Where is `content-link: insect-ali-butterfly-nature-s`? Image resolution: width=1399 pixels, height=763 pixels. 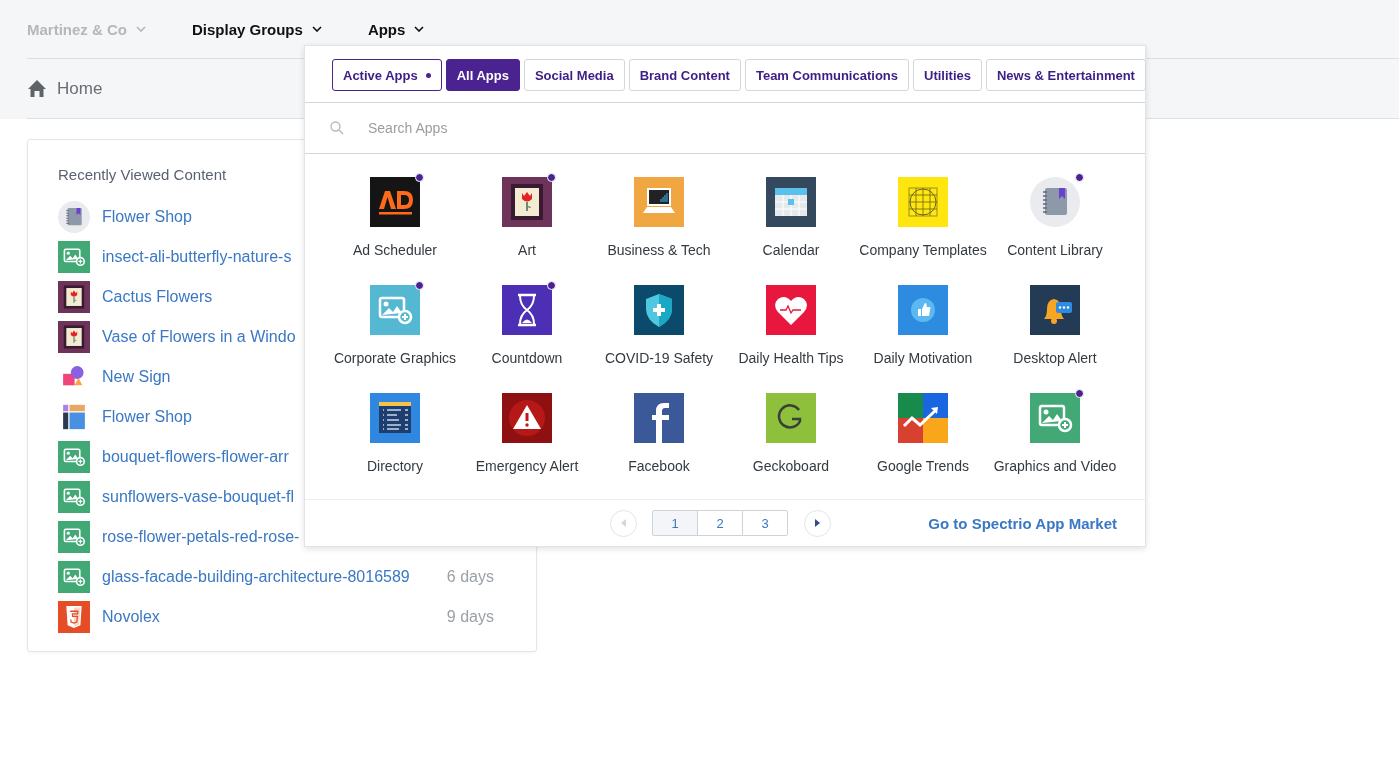
content-link: insect-ali-butterfly-nature-s is located at coordinates (197, 257).